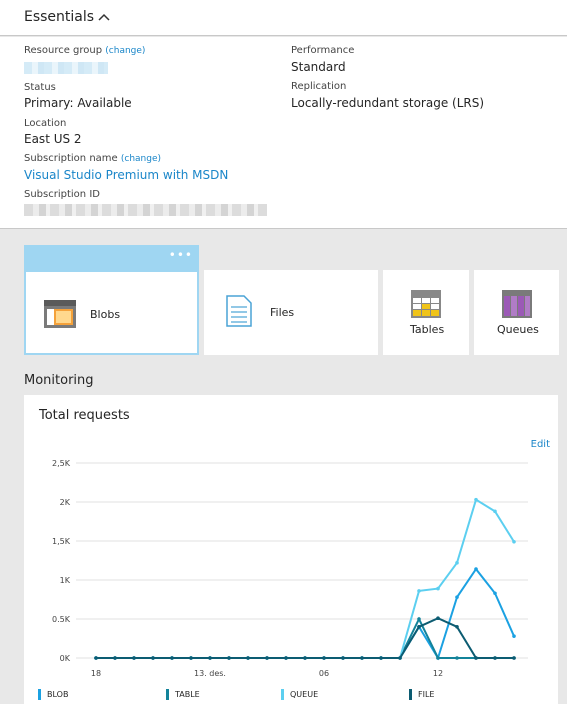 The width and height of the screenshot is (567, 704). Describe the element at coordinates (61, 541) in the screenshot. I see `y-tick-label: 1,5K` at that location.